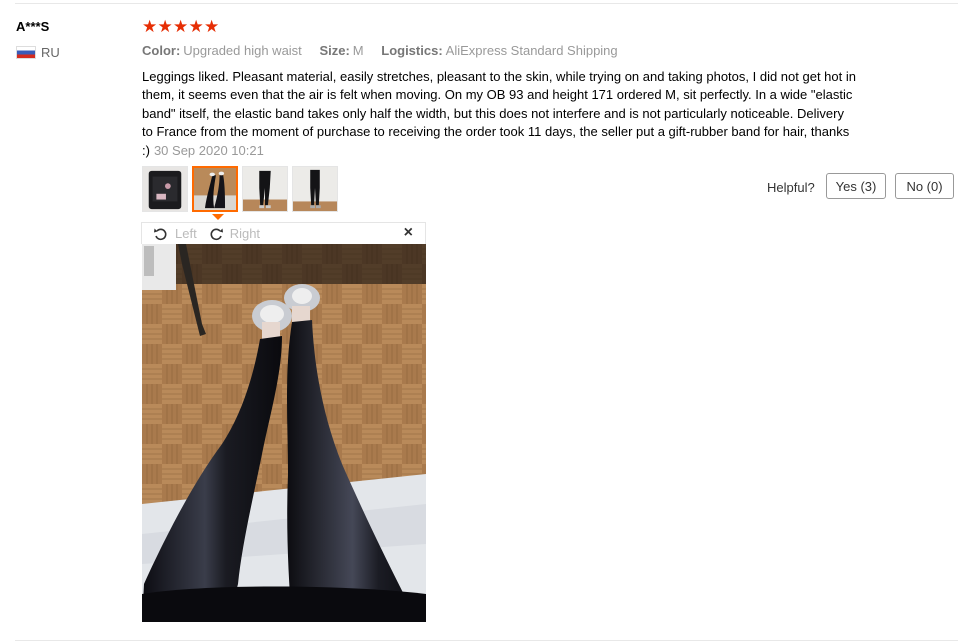 This screenshot has width=973, height=644. I want to click on rotate-right-button: Right, so click(234, 234).